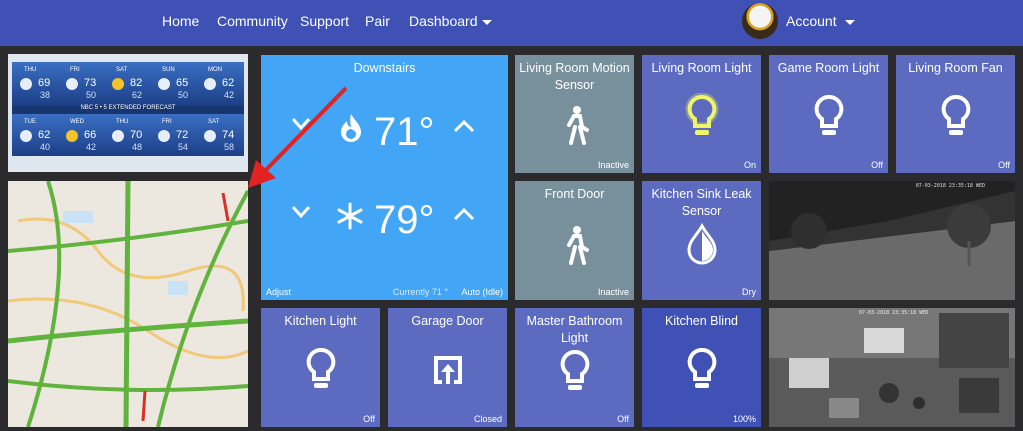 The image size is (1023, 431). I want to click on nav-support: Support, so click(324, 21).